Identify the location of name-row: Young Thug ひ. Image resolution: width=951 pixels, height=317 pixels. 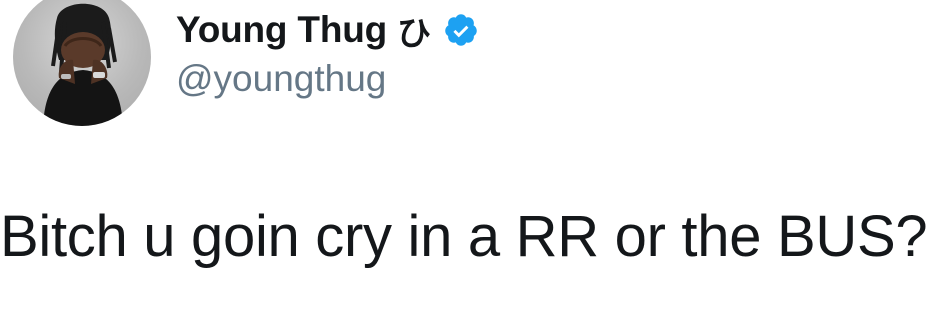
(327, 31).